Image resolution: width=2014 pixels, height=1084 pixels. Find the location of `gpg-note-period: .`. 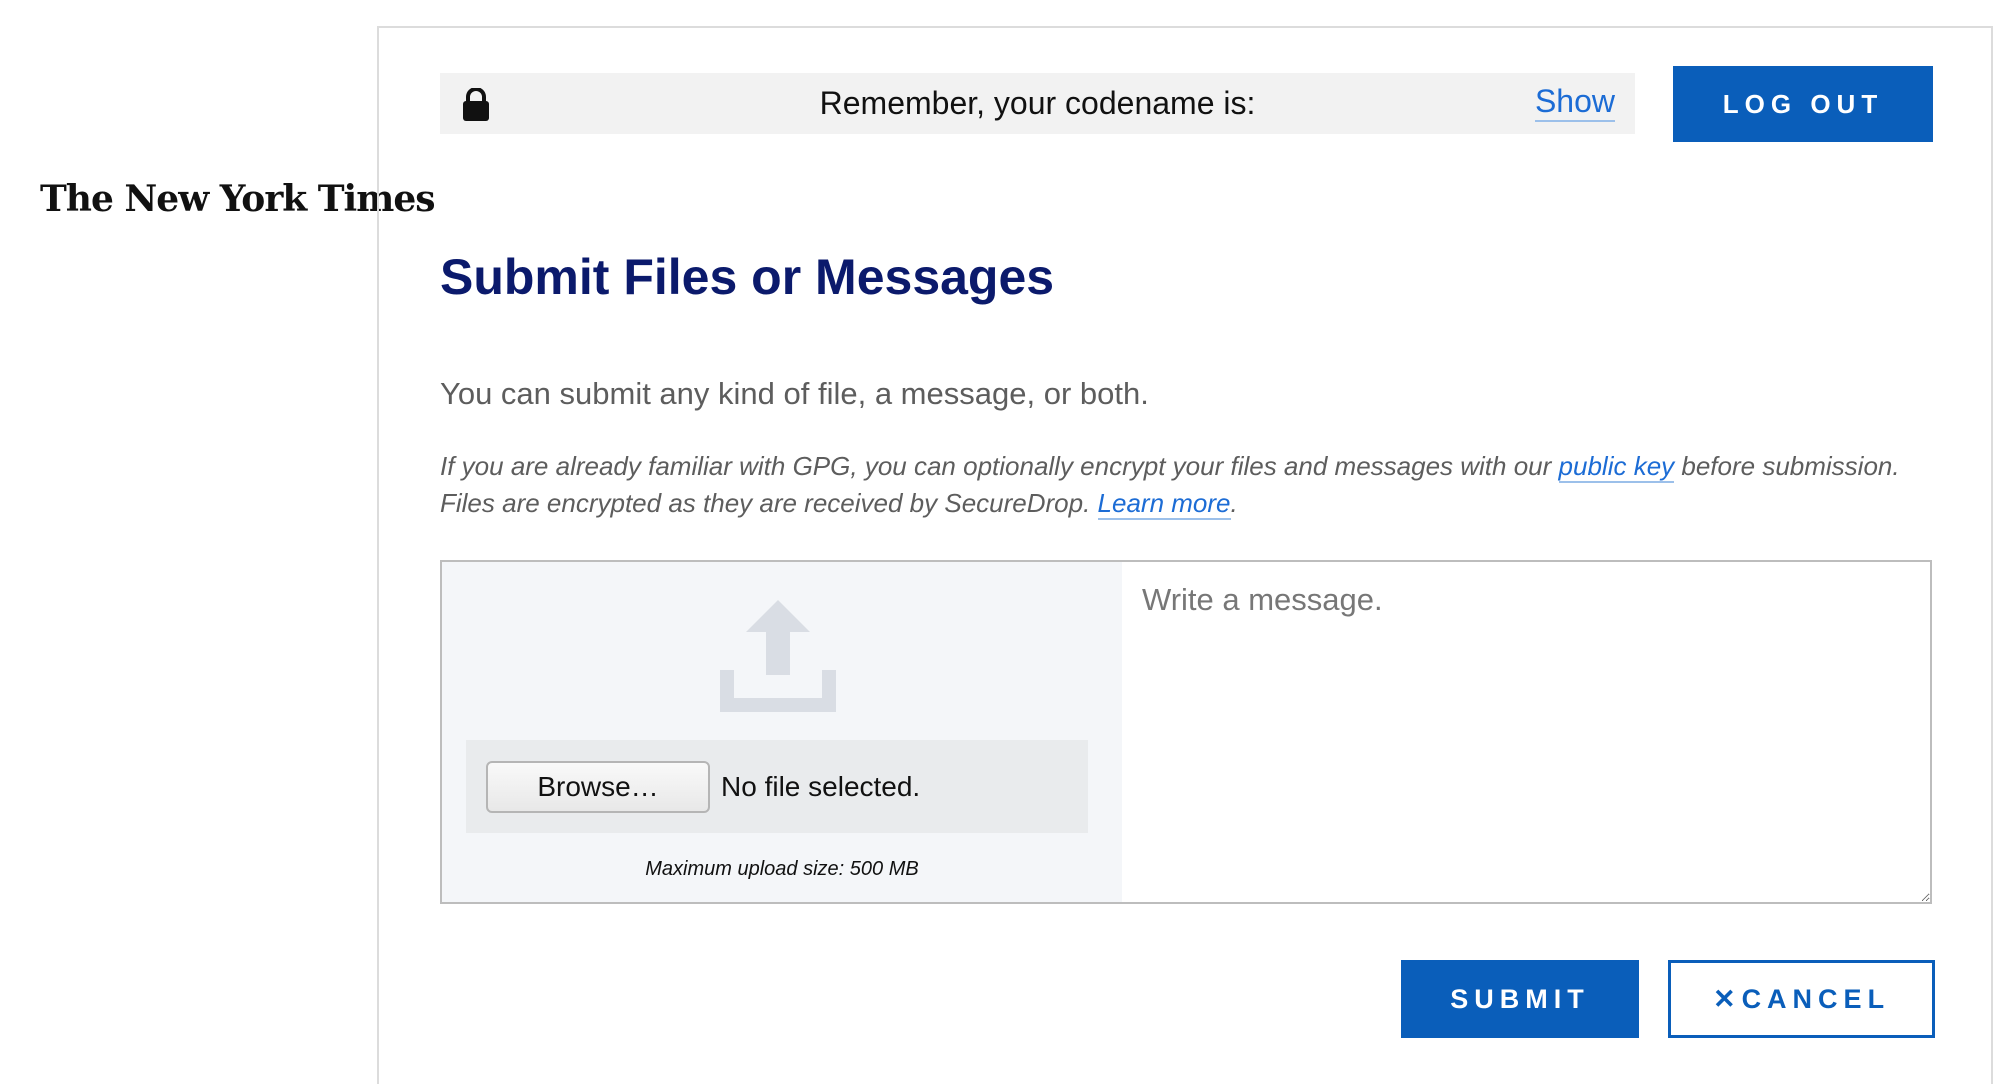

gpg-note-period: . is located at coordinates (1234, 503).